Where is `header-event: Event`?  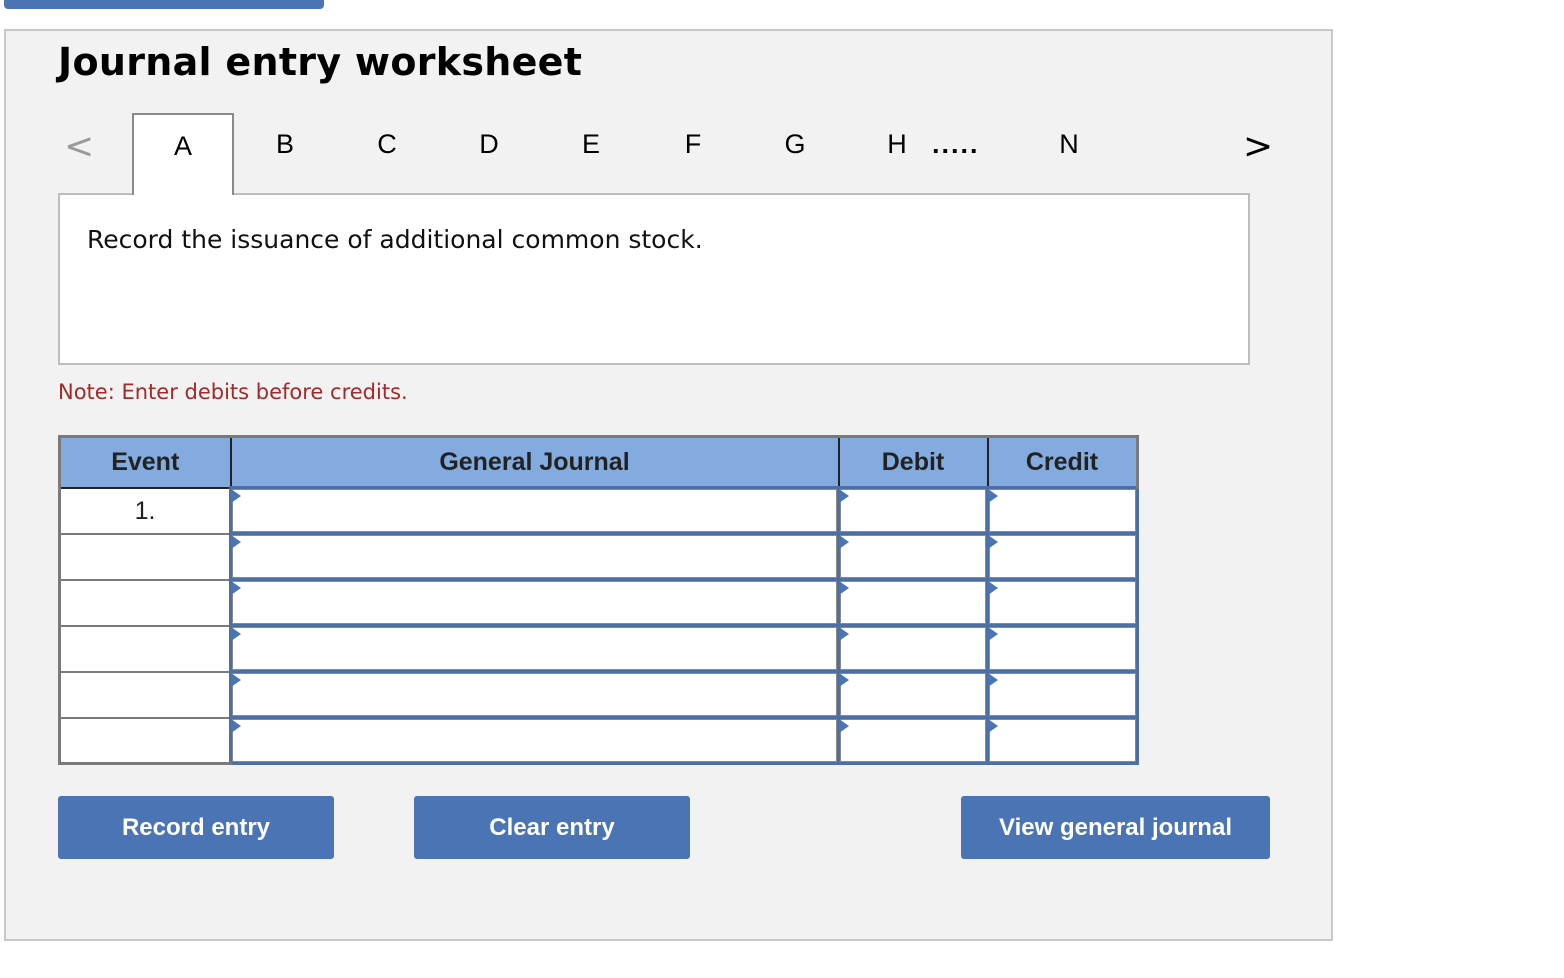
header-event: Event is located at coordinates (145, 462).